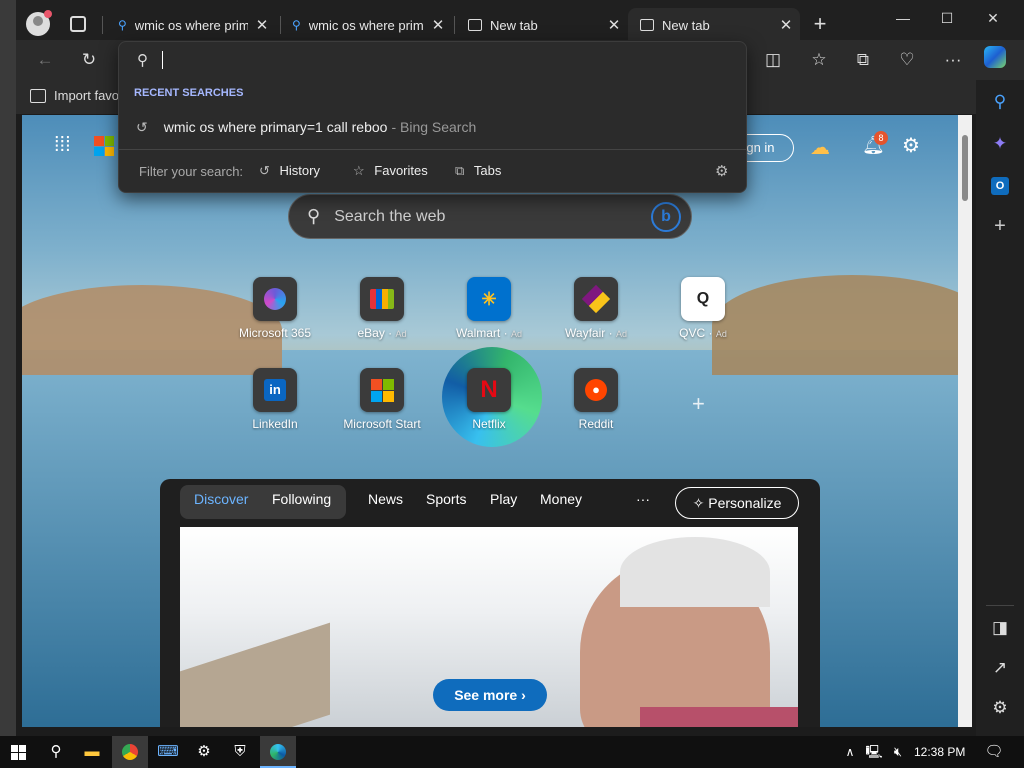  I want to click on tab-label: New tab, so click(514, 25).